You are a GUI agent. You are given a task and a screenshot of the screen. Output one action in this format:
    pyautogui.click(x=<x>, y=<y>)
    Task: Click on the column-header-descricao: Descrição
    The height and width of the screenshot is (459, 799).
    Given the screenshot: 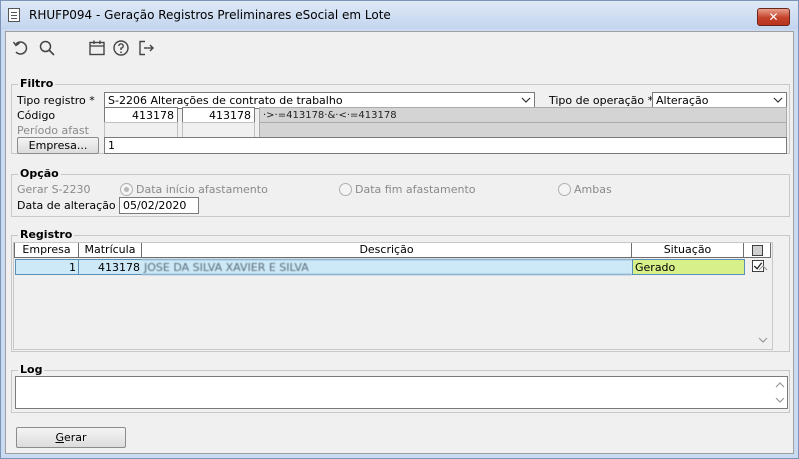 What is the action you would take?
    pyautogui.click(x=386, y=250)
    